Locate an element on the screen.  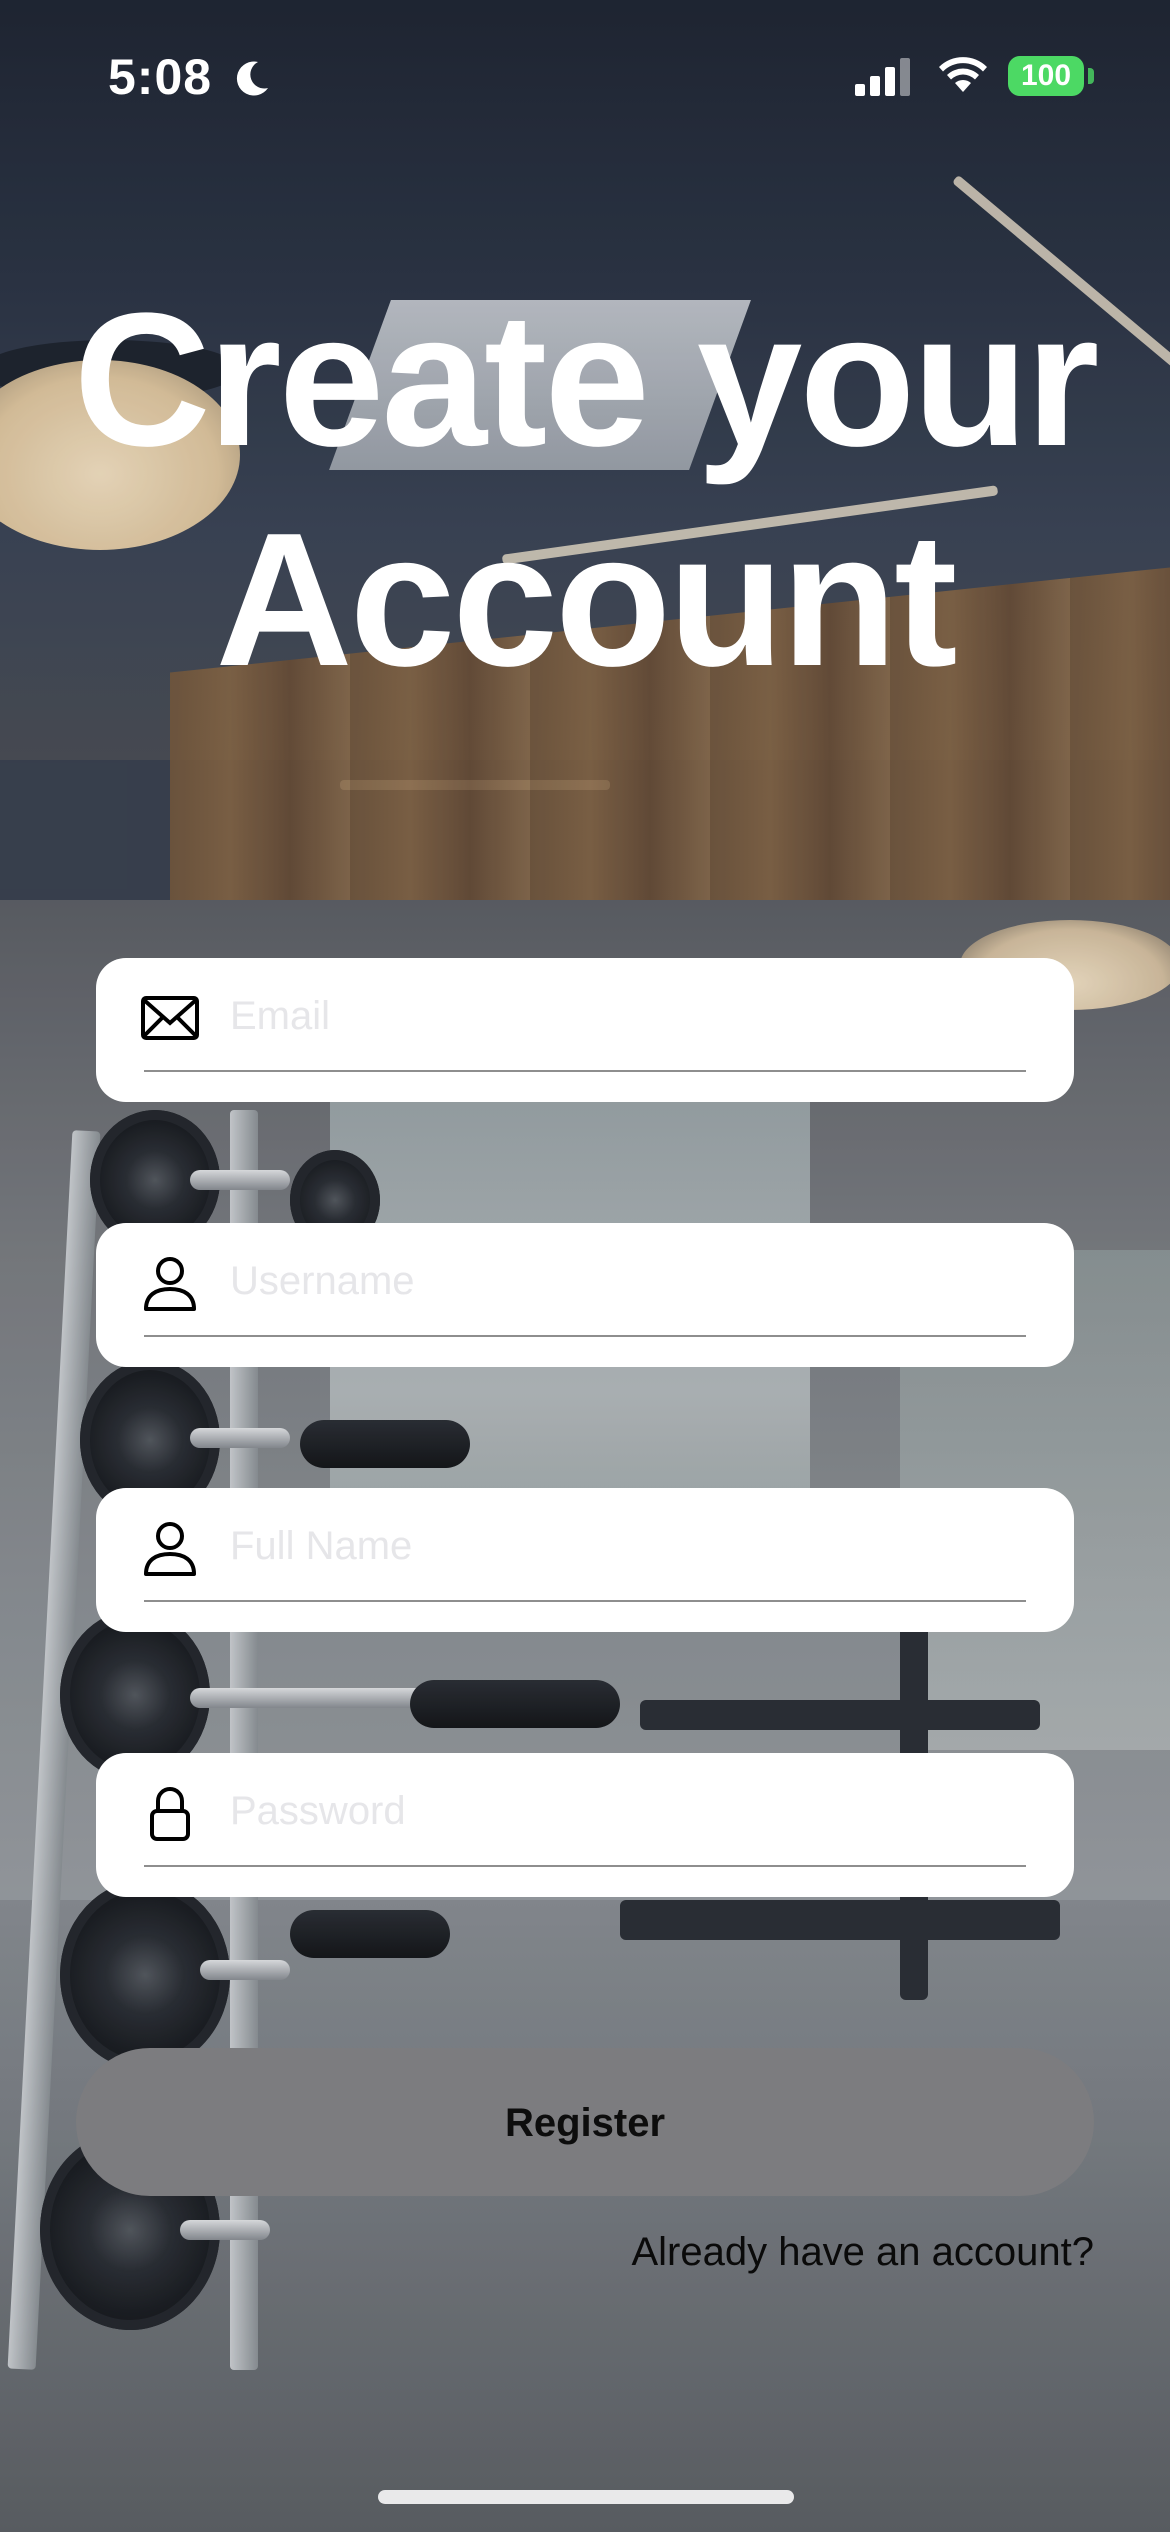
home-indicator is located at coordinates (586, 2497).